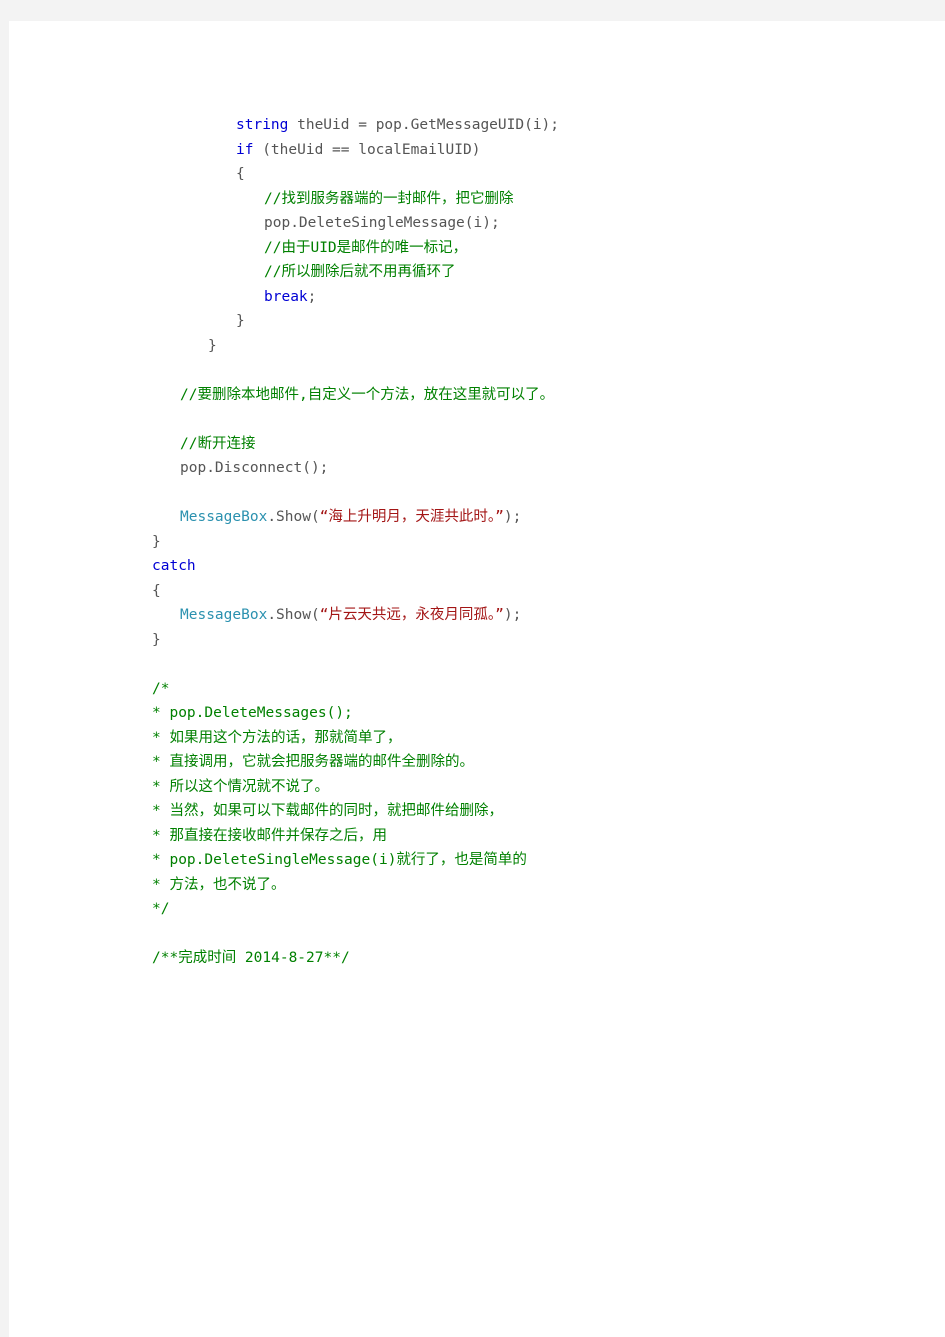 Image resolution: width=945 pixels, height=1337 pixels. What do you see at coordinates (532, 689) in the screenshot?
I see `code-line: /*` at bounding box center [532, 689].